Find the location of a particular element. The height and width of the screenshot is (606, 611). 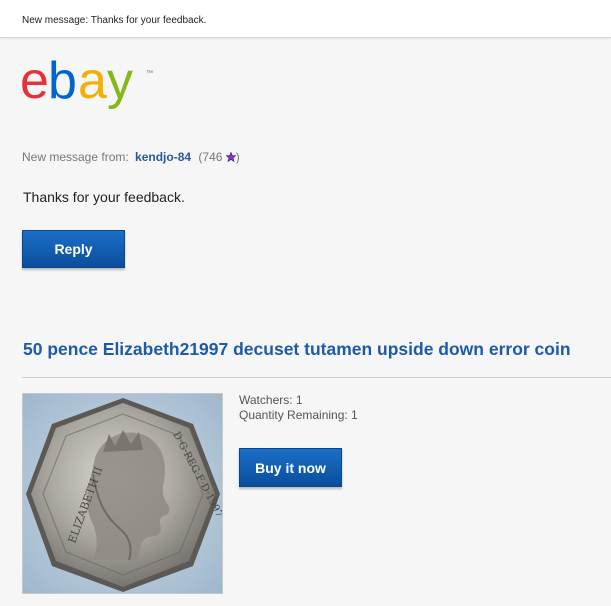

quantity-remaining: Quantity Remaining: 1 is located at coordinates (298, 415).